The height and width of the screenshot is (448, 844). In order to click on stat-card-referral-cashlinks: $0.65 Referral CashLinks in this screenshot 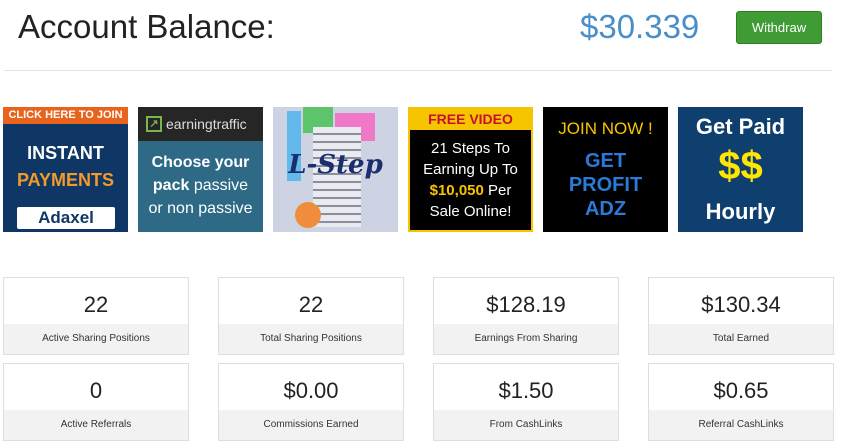, I will do `click(741, 402)`.